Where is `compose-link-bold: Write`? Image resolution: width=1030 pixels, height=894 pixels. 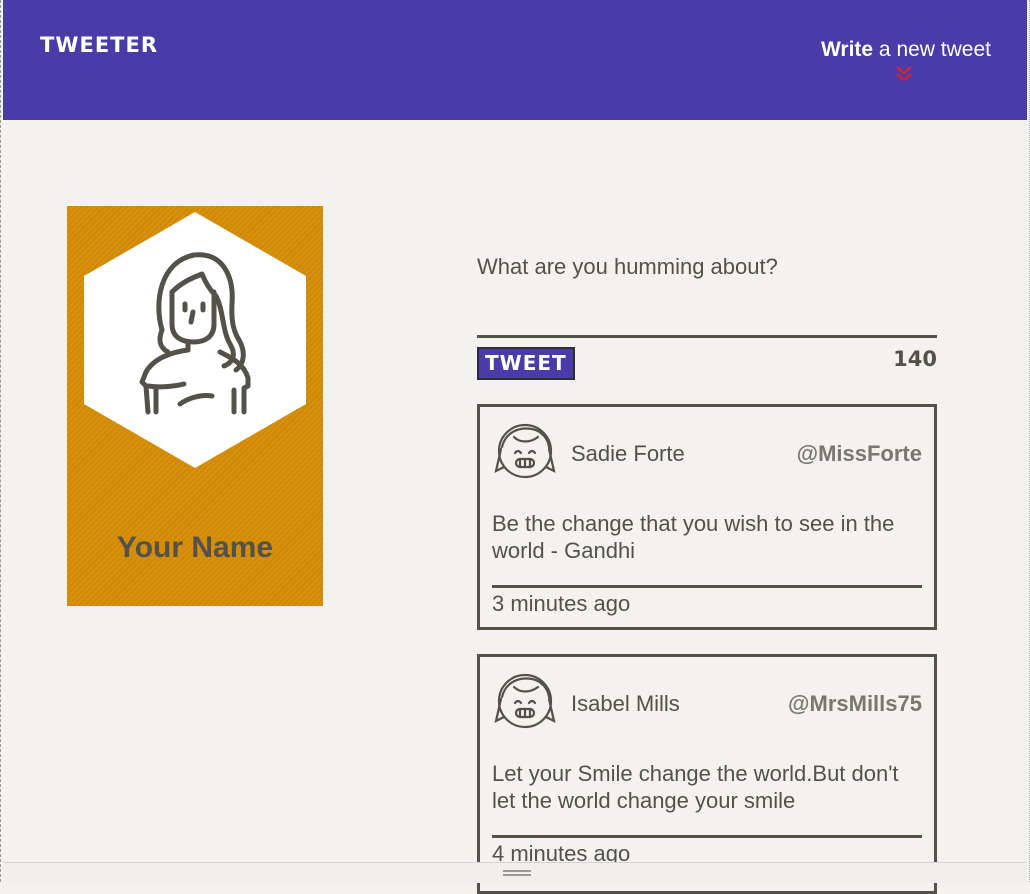
compose-link-bold: Write is located at coordinates (847, 49).